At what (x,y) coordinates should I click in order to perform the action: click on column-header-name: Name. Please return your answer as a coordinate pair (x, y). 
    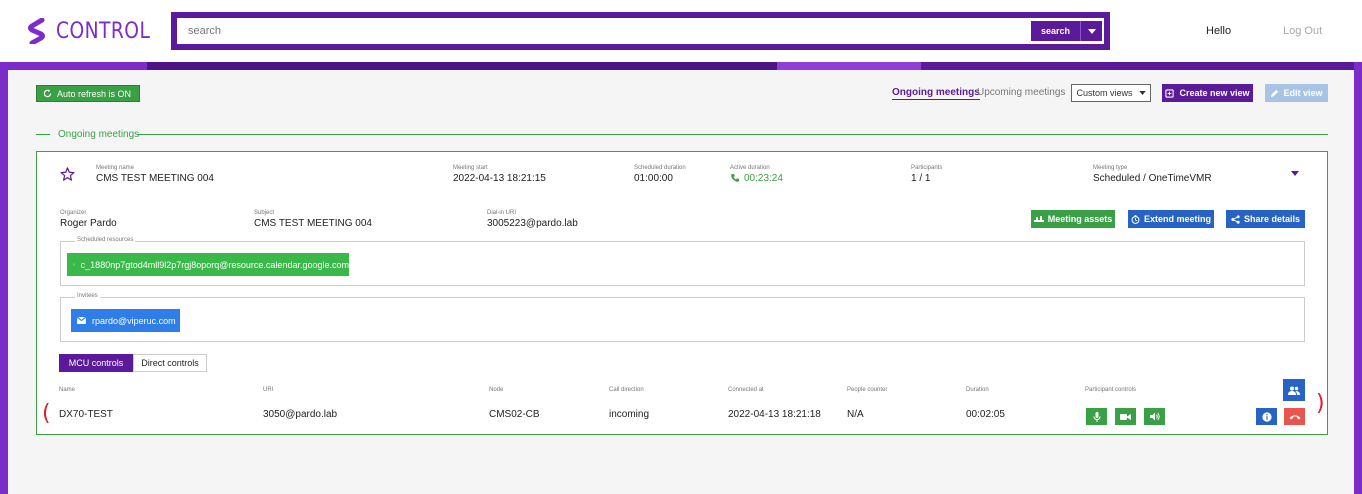
    Looking at the image, I should click on (67, 390).